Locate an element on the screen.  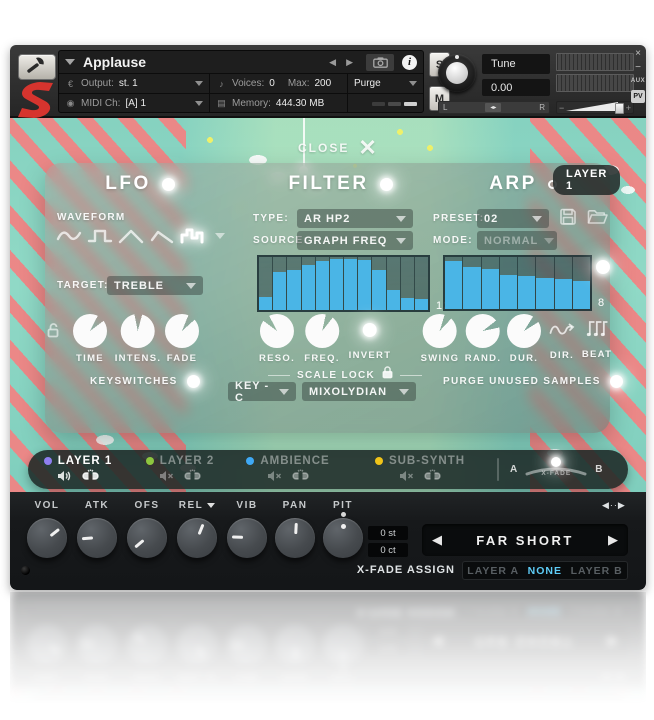
volume-slider: − + is located at coordinates (595, 107).